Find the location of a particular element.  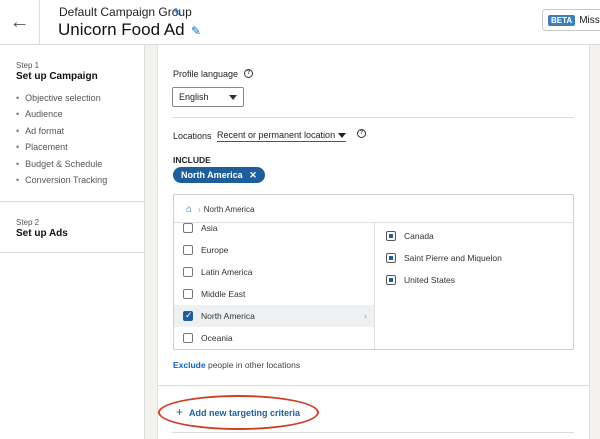

sidebar-item-ad-format: Ad format is located at coordinates (61, 131).